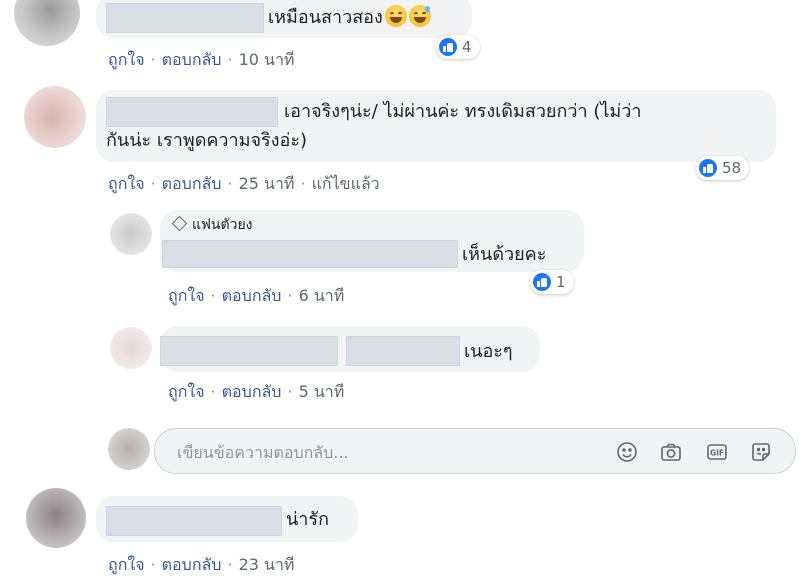 This screenshot has width=800, height=582. What do you see at coordinates (552, 282) in the screenshot?
I see `reaction-count-badge: 1` at bounding box center [552, 282].